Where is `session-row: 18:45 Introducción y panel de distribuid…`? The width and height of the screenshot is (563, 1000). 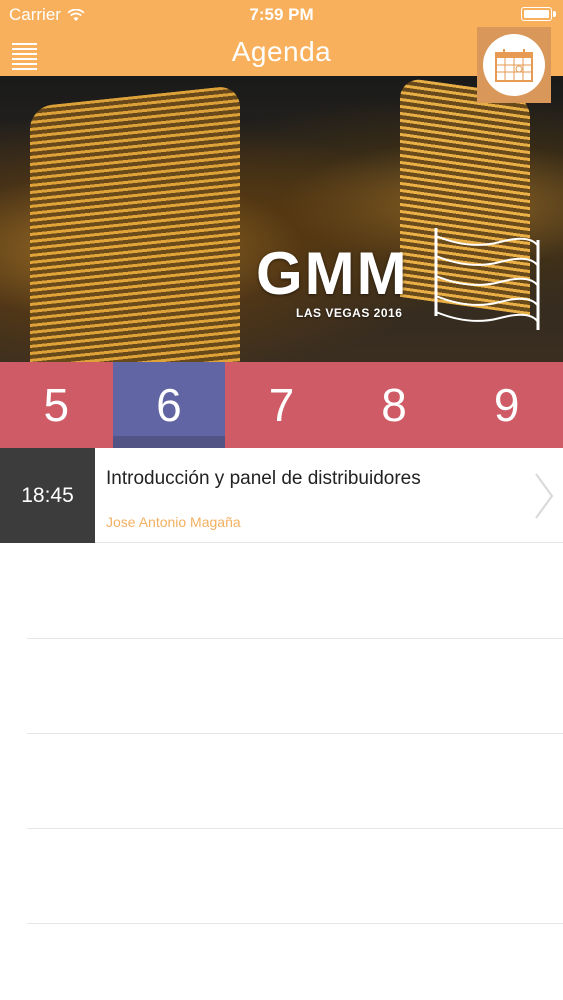
session-row: 18:45 Introducción y panel de distribuid… is located at coordinates (281, 495).